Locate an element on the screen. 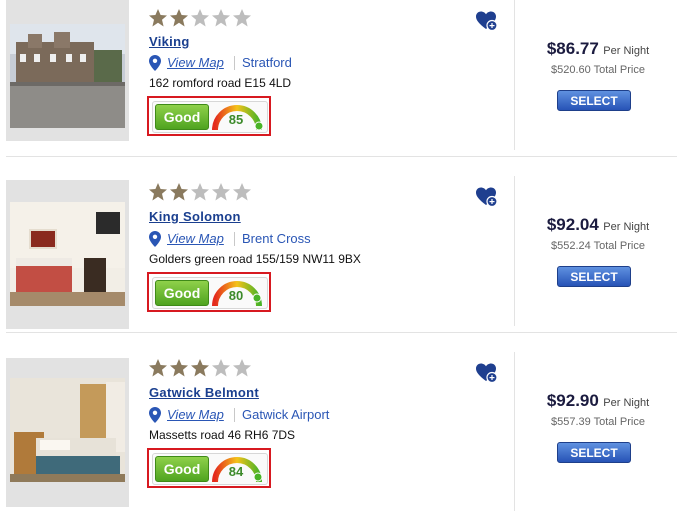 This screenshot has width=681, height=511. guest-rating: Good 84 is located at coordinates (210, 469).